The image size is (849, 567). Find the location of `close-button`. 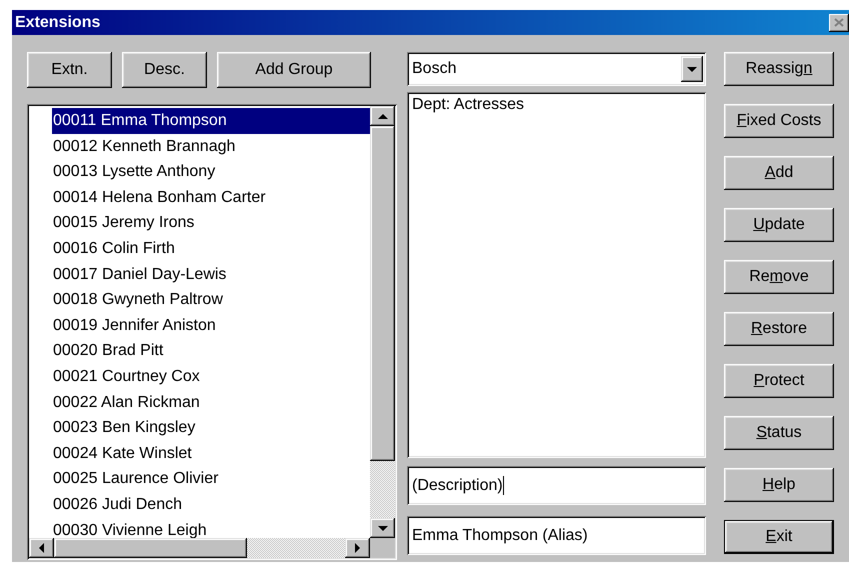

close-button is located at coordinates (839, 23).